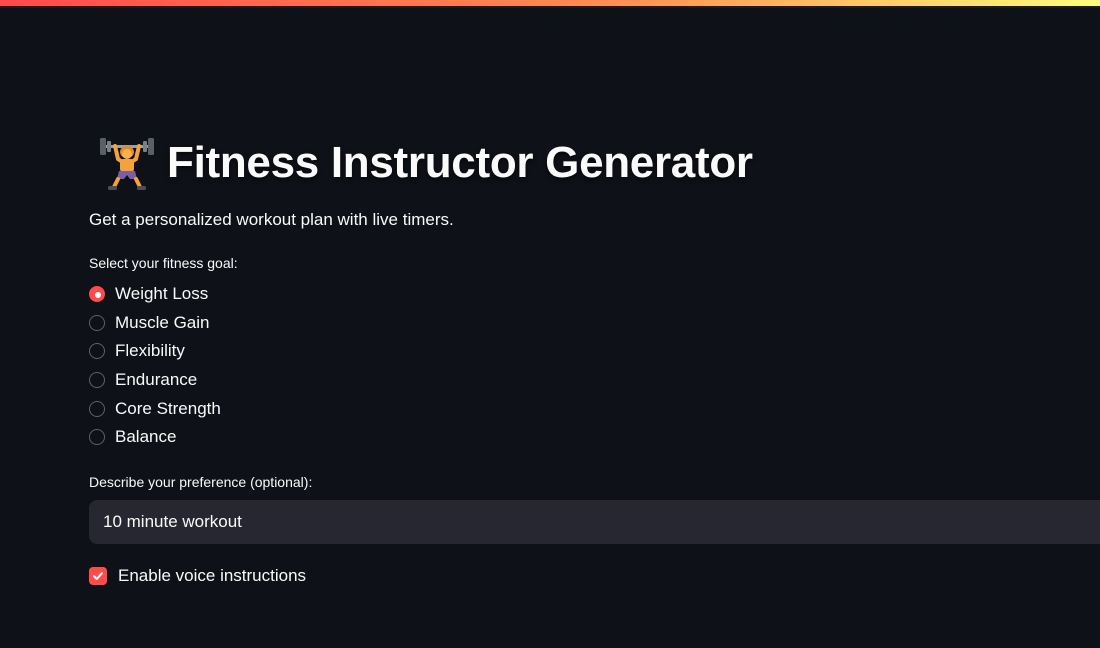  I want to click on radio-selected-icon, so click(97, 294).